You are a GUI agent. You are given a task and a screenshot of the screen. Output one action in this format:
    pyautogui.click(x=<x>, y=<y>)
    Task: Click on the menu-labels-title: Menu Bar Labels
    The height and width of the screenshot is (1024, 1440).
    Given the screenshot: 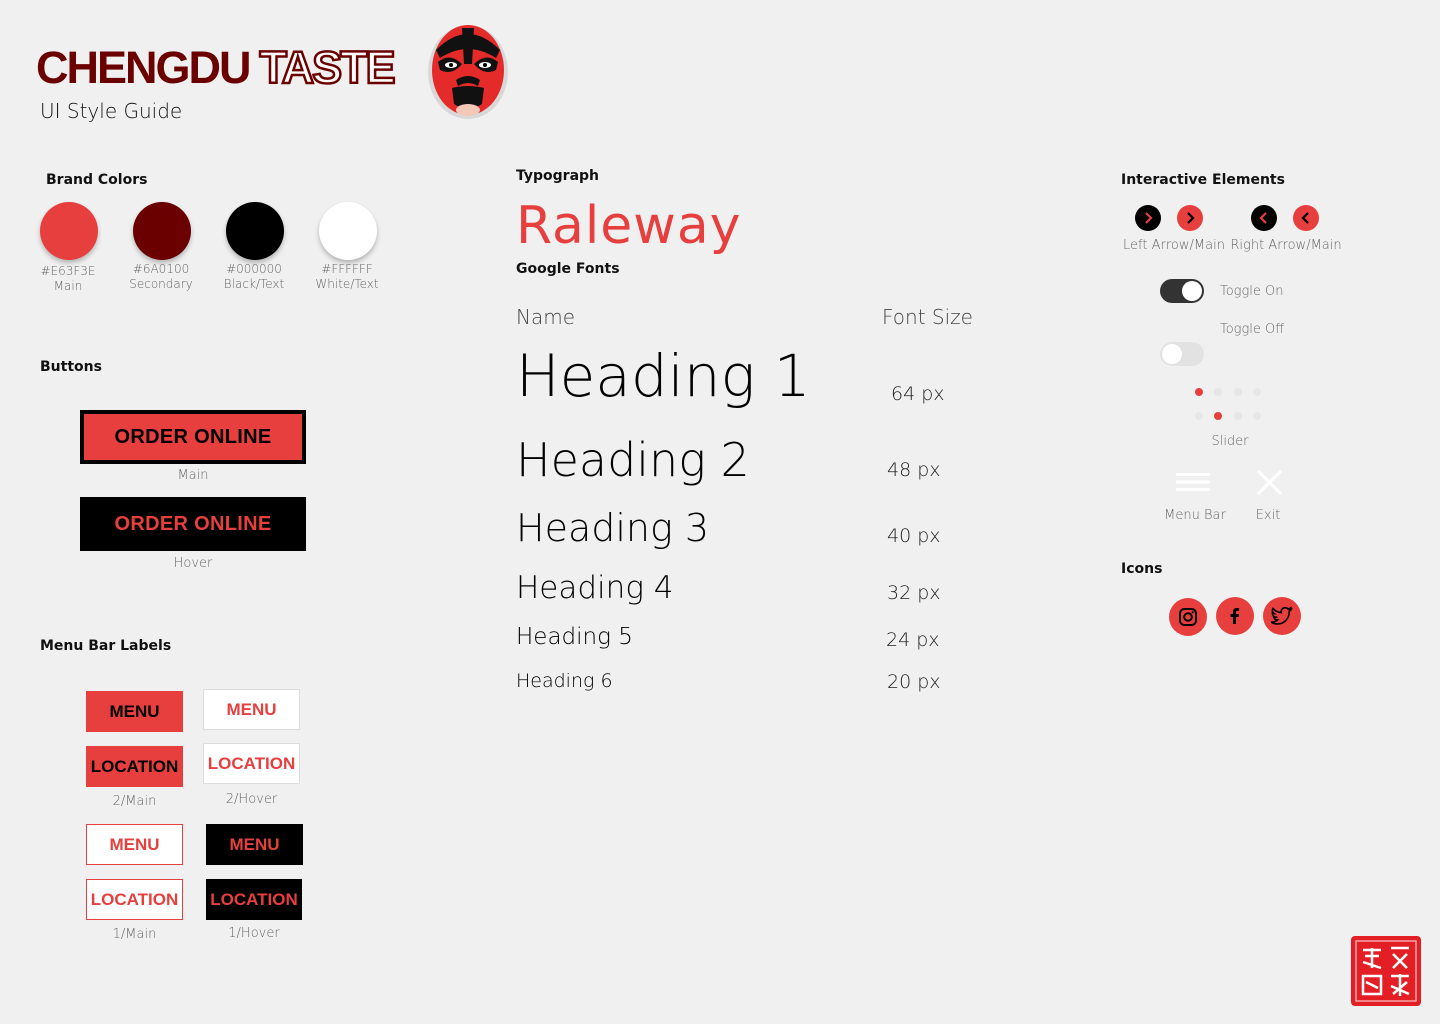 What is the action you would take?
    pyautogui.click(x=106, y=646)
    